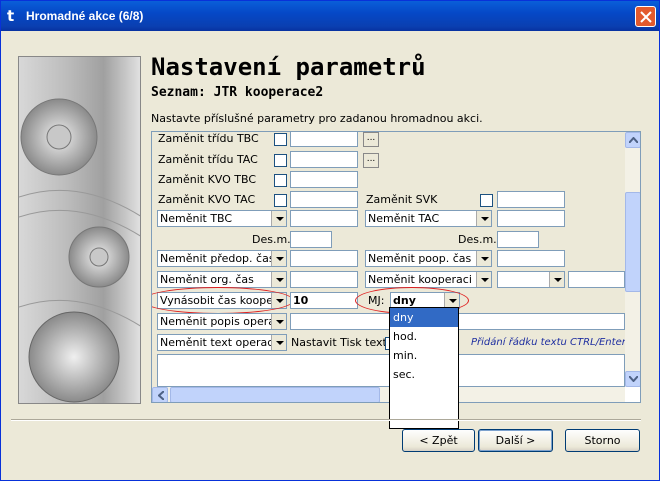 This screenshot has width=660, height=481. I want to click on nemenit-tac-input, so click(531, 218).